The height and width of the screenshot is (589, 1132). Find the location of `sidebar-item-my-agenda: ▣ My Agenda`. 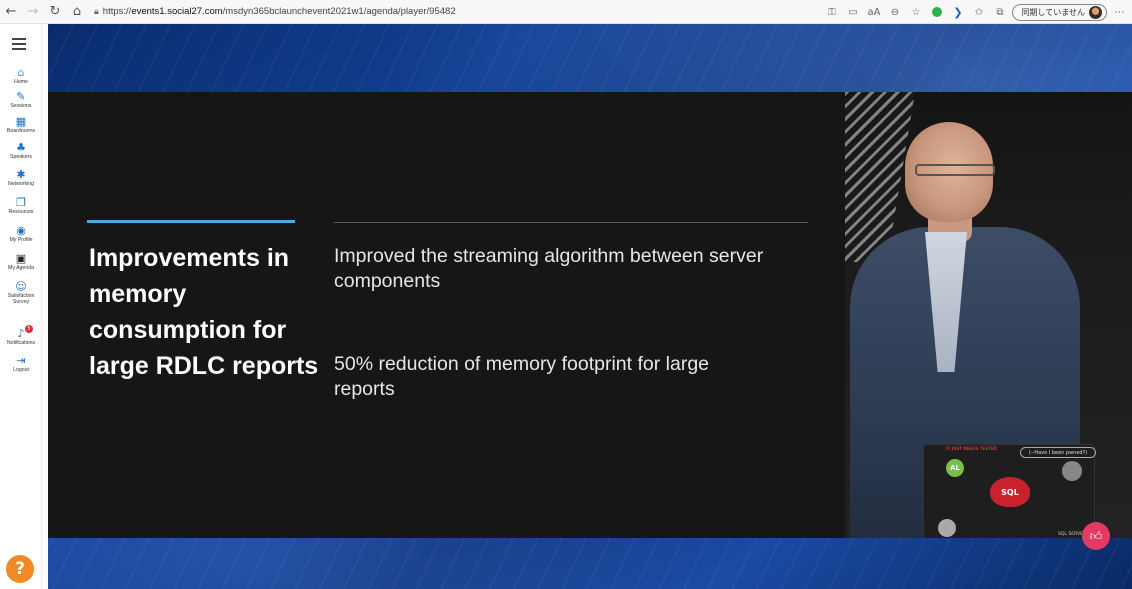

sidebar-item-my-agenda: ▣ My Agenda is located at coordinates (21, 261).